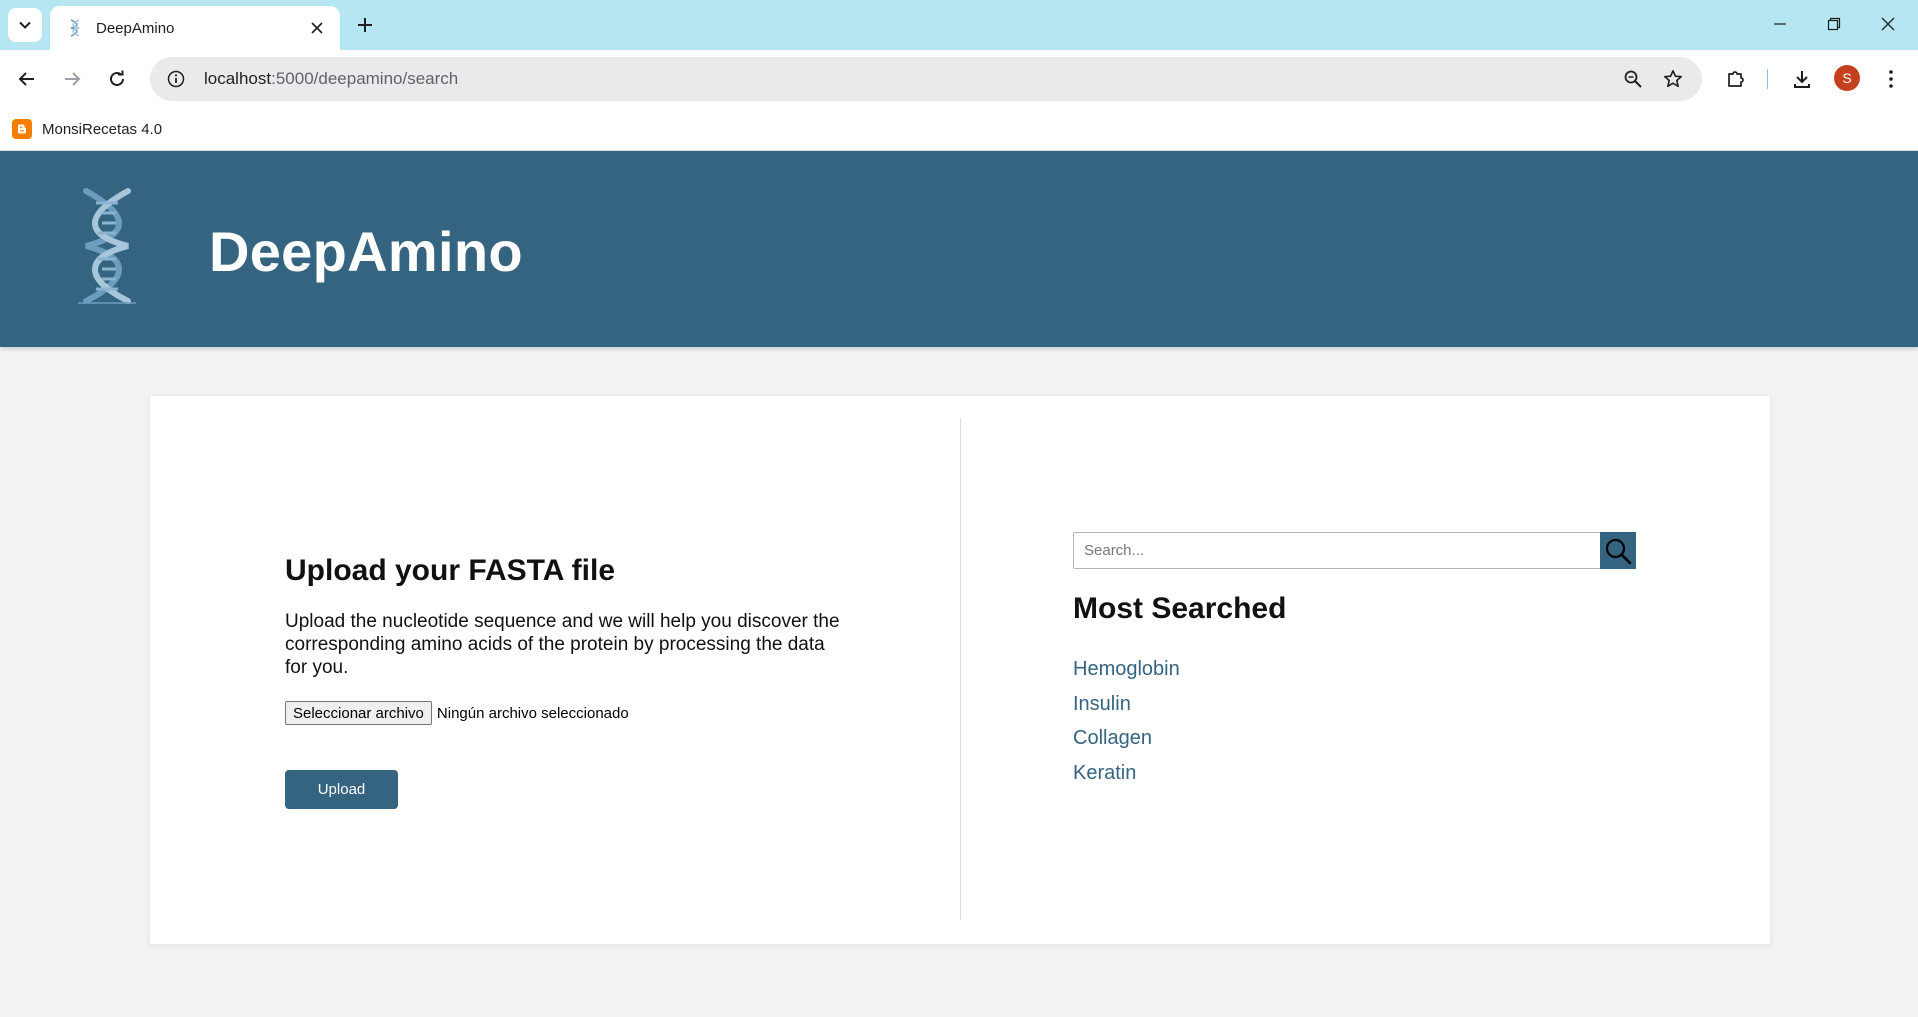 This screenshot has height=1017, width=1918. What do you see at coordinates (532, 713) in the screenshot?
I see `file-status-text: Ningún archivo seleccionado` at bounding box center [532, 713].